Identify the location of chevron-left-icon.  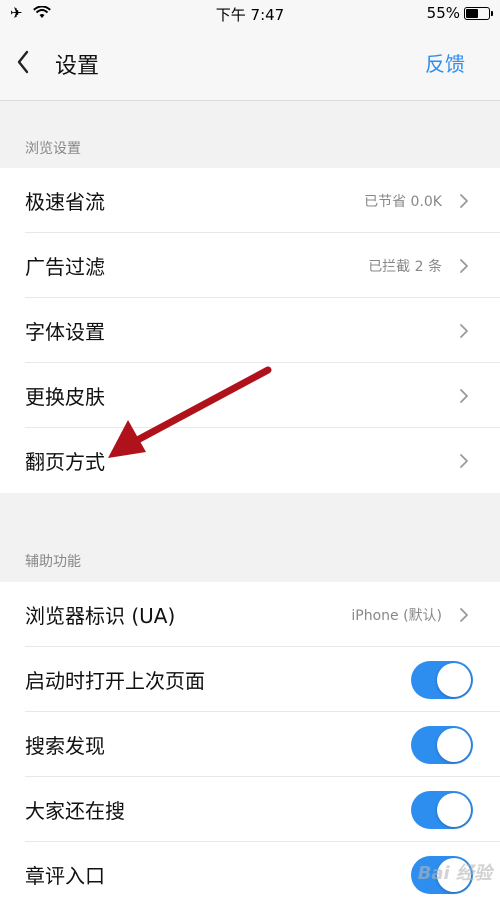
(23, 62).